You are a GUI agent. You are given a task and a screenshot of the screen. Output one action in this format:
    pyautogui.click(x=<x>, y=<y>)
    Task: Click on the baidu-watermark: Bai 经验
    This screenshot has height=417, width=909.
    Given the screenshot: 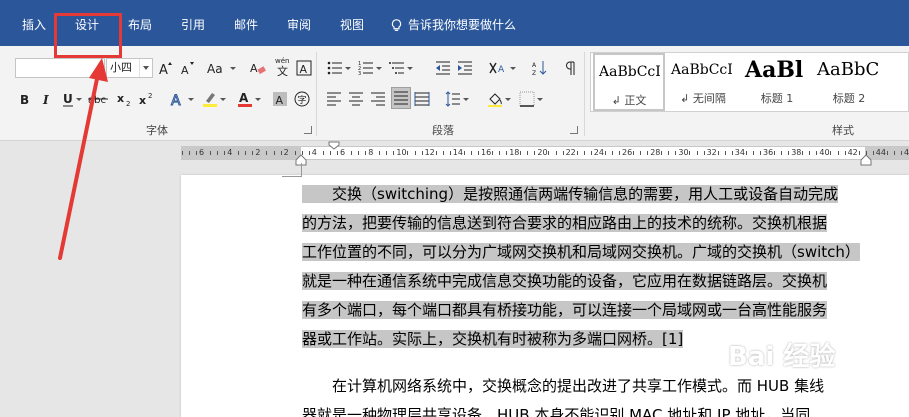 What is the action you would take?
    pyautogui.click(x=782, y=357)
    